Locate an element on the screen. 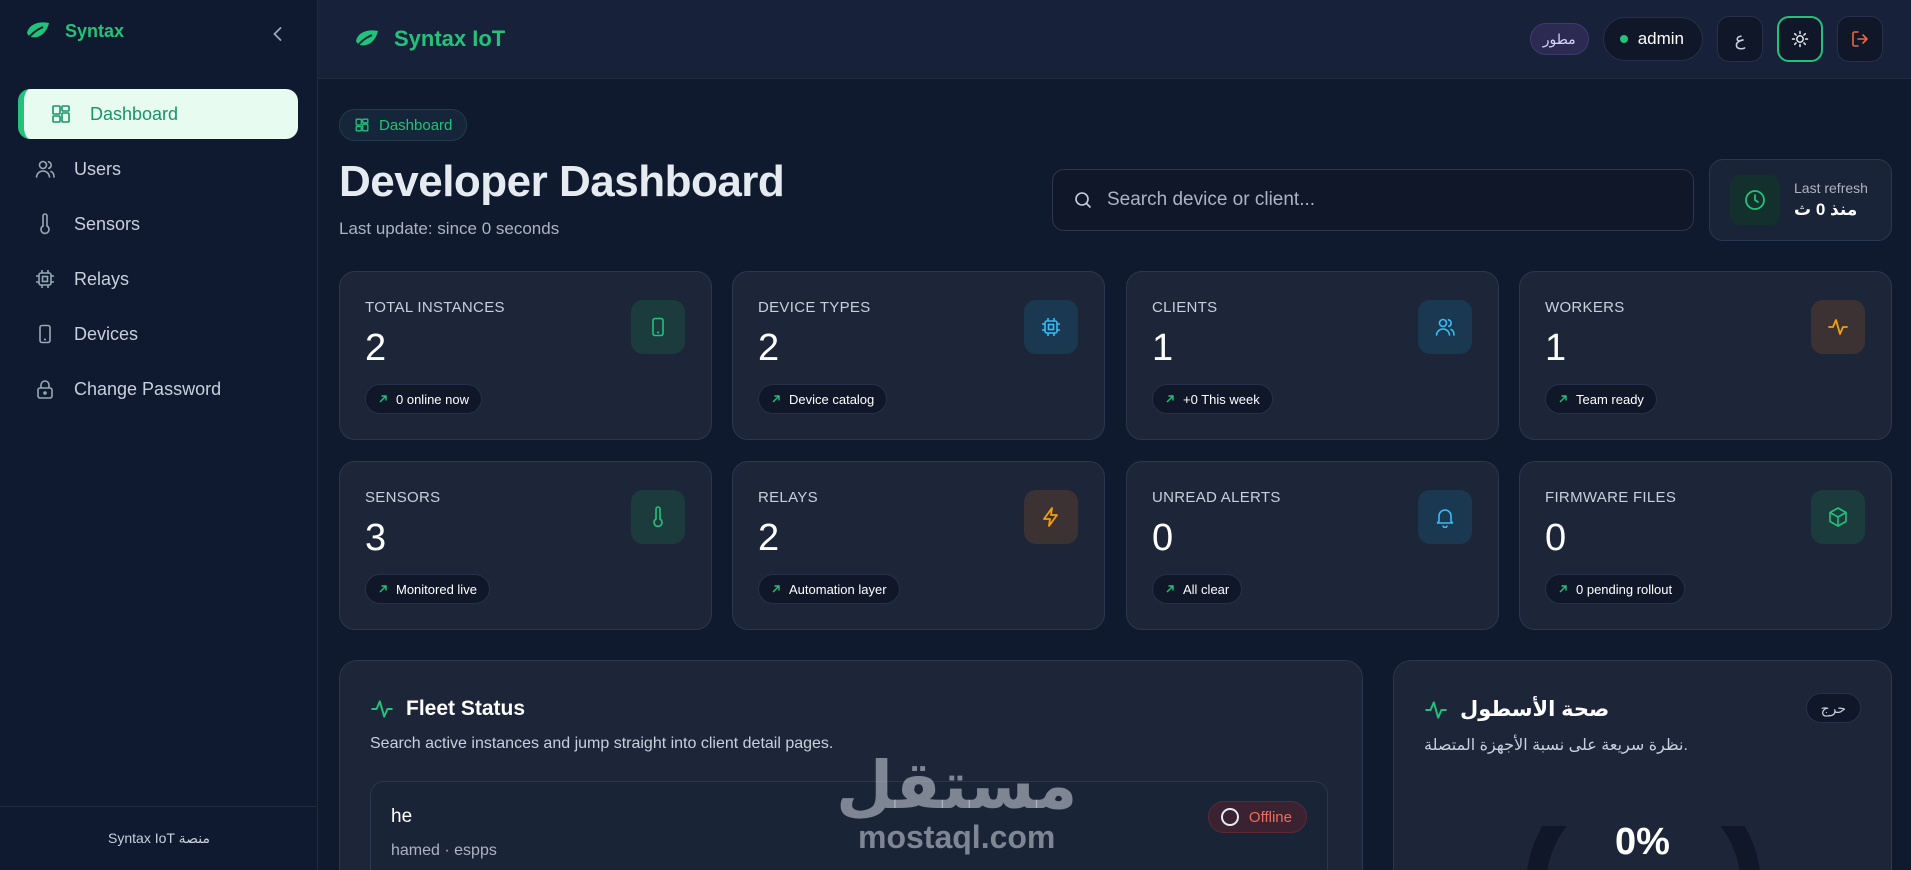  sun-icon is located at coordinates (1800, 39).